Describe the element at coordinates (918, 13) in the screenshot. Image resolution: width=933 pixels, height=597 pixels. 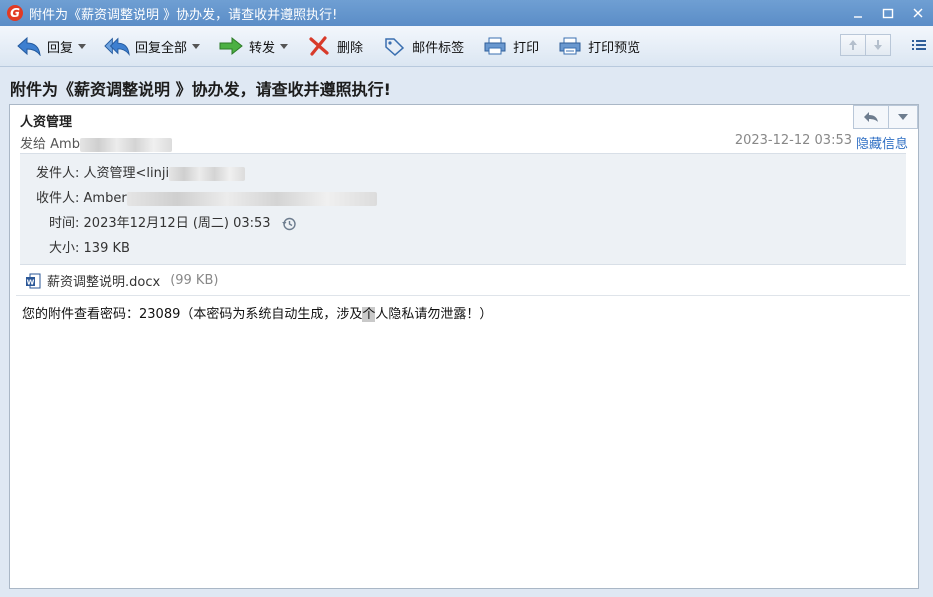
I see `close-icon` at that location.